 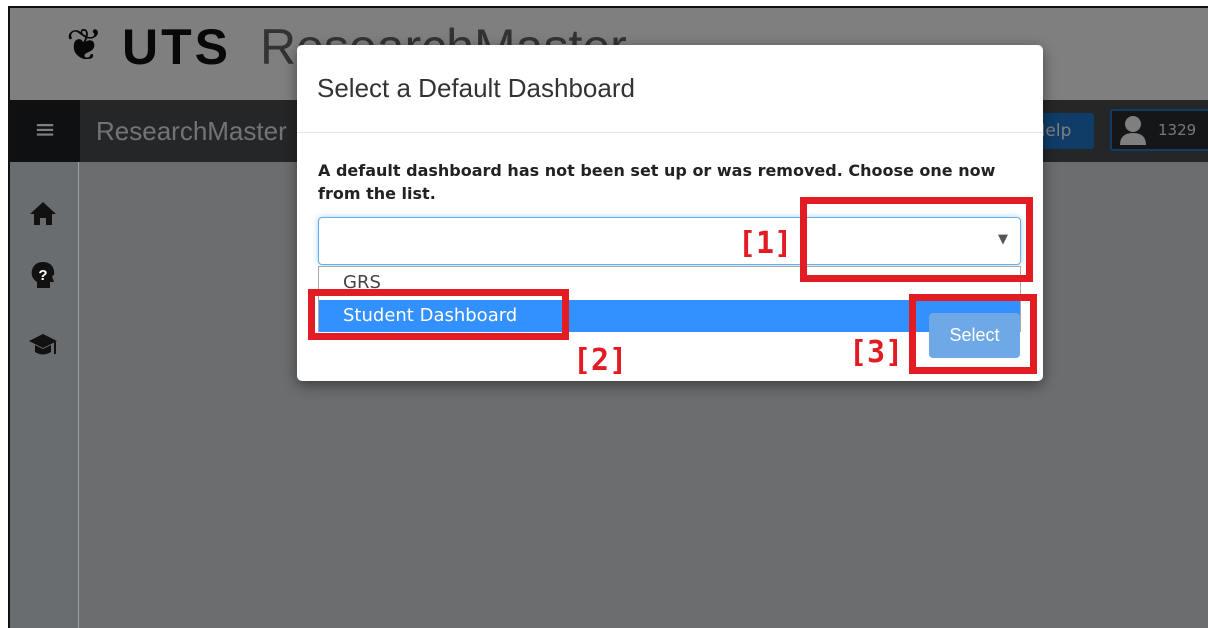 What do you see at coordinates (600, 360) in the screenshot?
I see `annotation-label-2: [2]` at bounding box center [600, 360].